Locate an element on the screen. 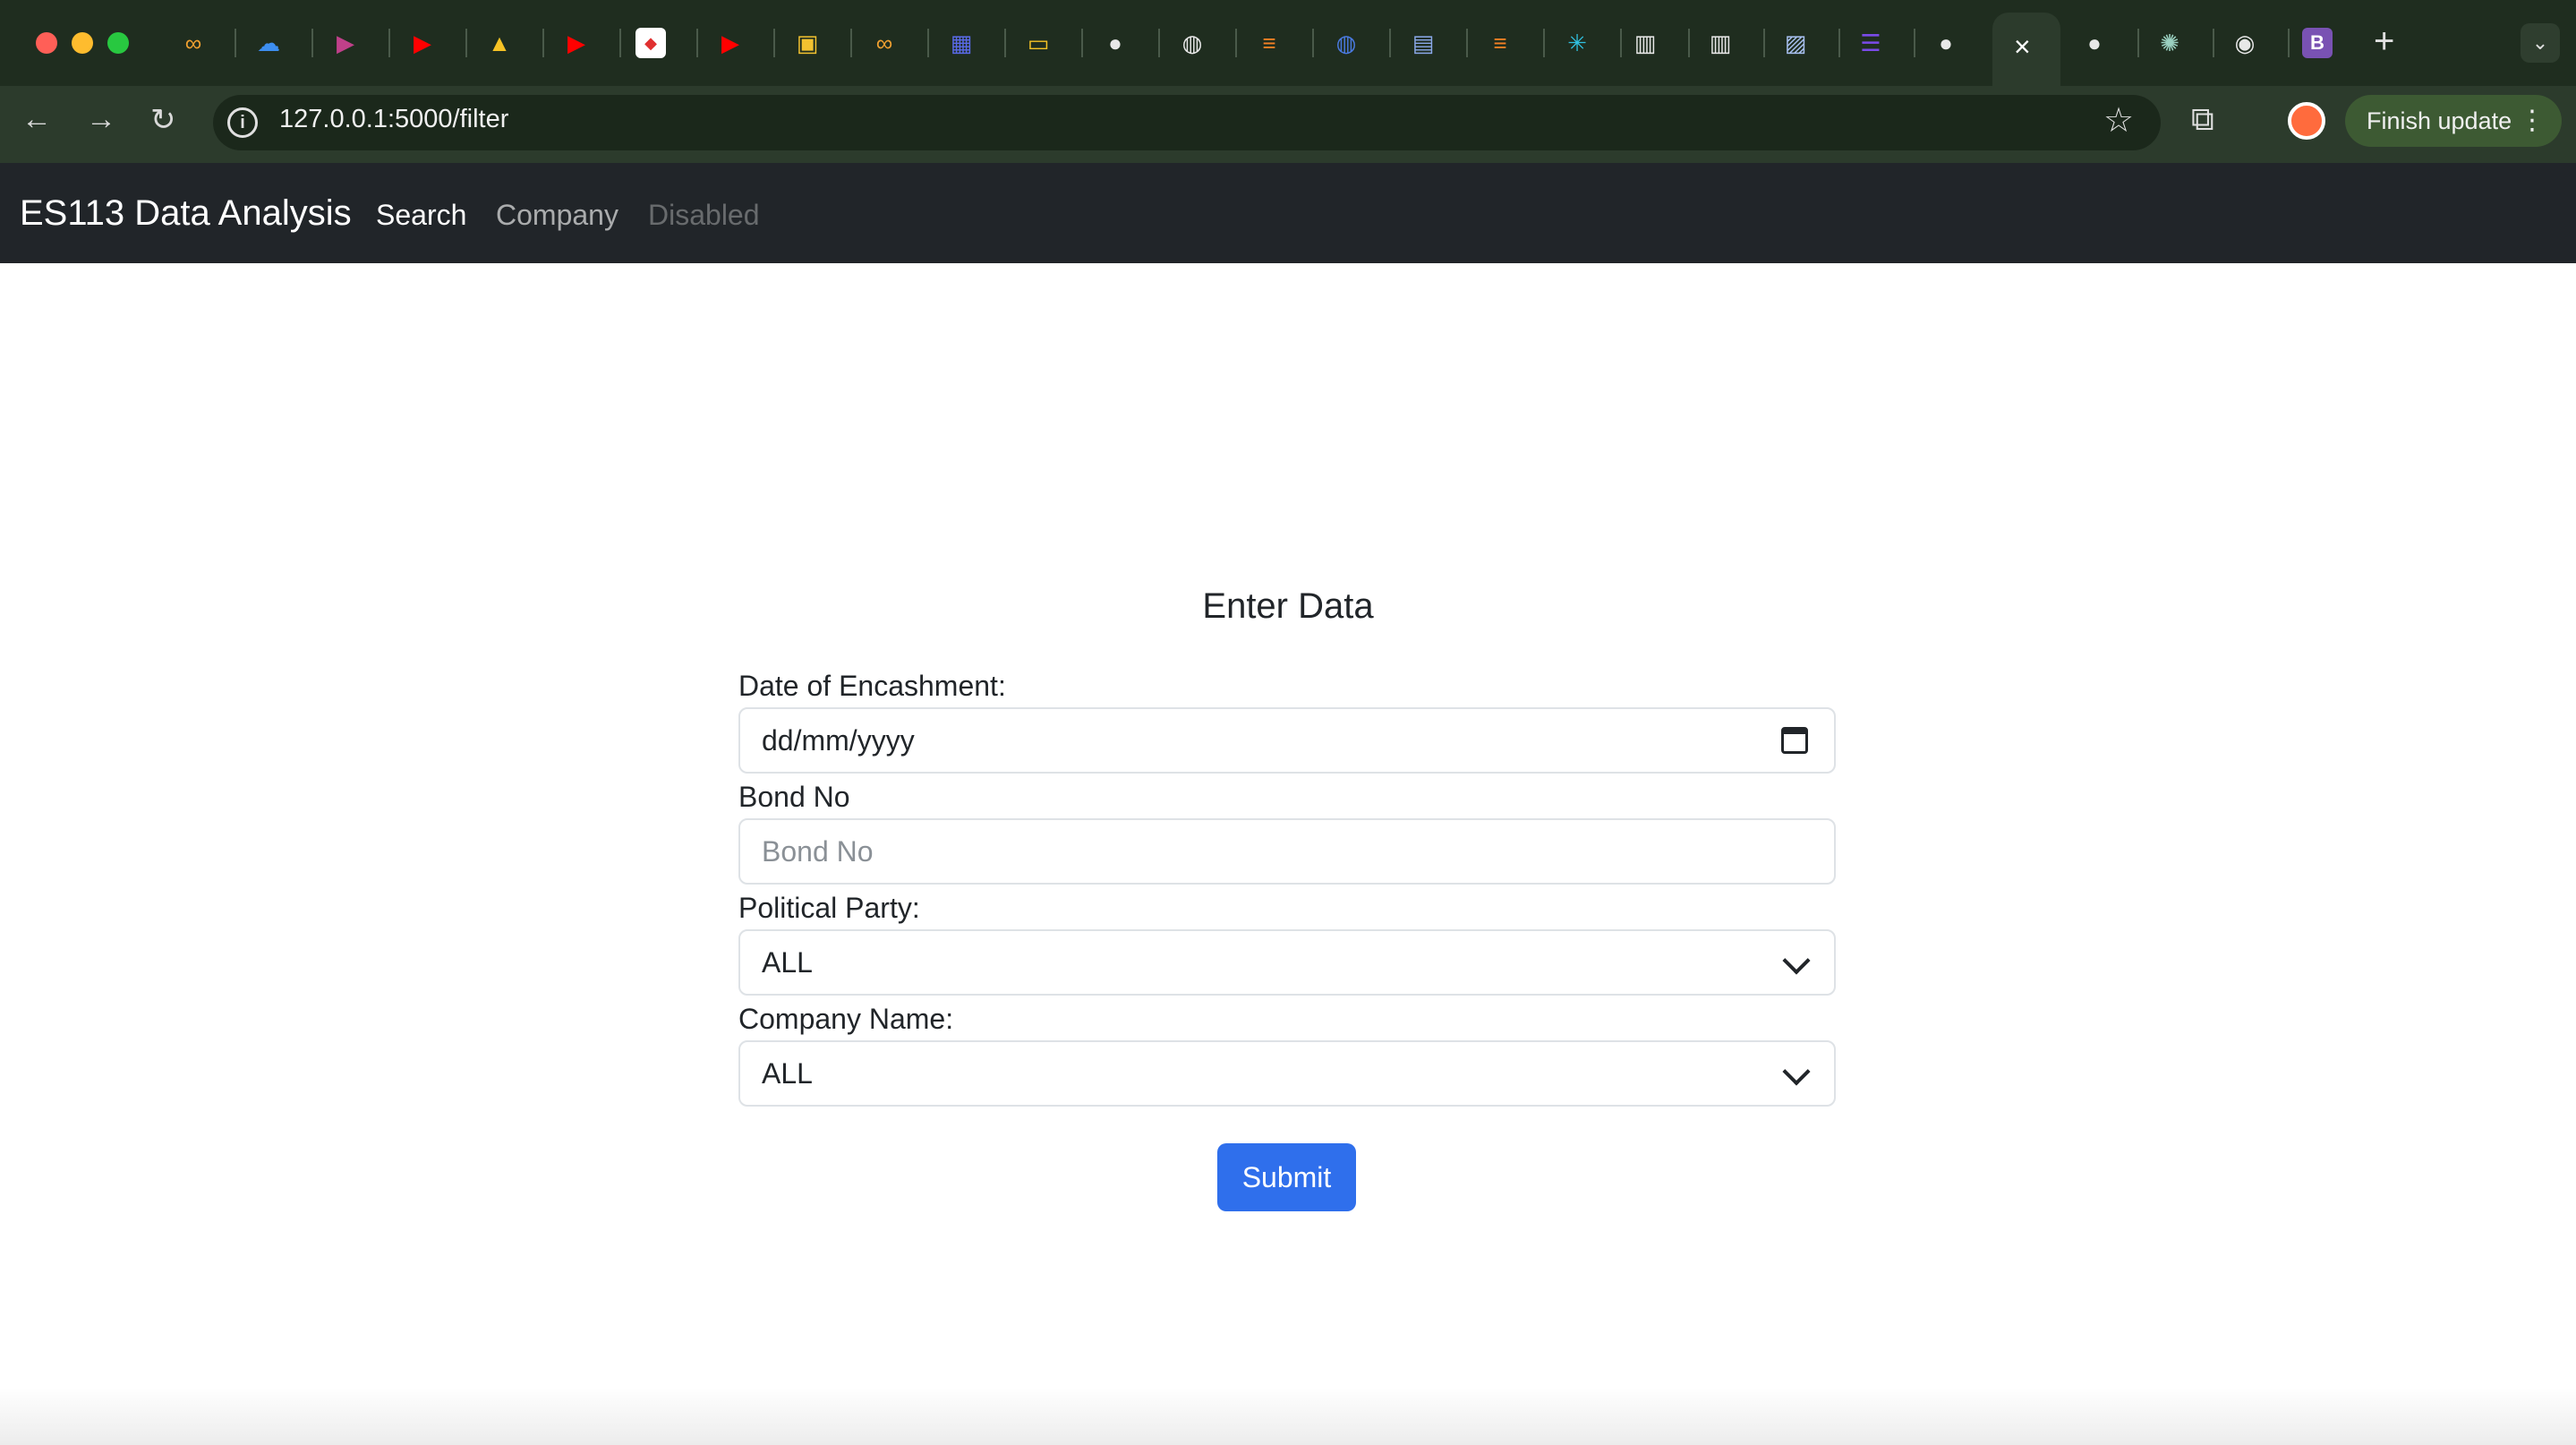 Image resolution: width=2576 pixels, height=1445 pixels. reload-icon: ↻ is located at coordinates (163, 120).